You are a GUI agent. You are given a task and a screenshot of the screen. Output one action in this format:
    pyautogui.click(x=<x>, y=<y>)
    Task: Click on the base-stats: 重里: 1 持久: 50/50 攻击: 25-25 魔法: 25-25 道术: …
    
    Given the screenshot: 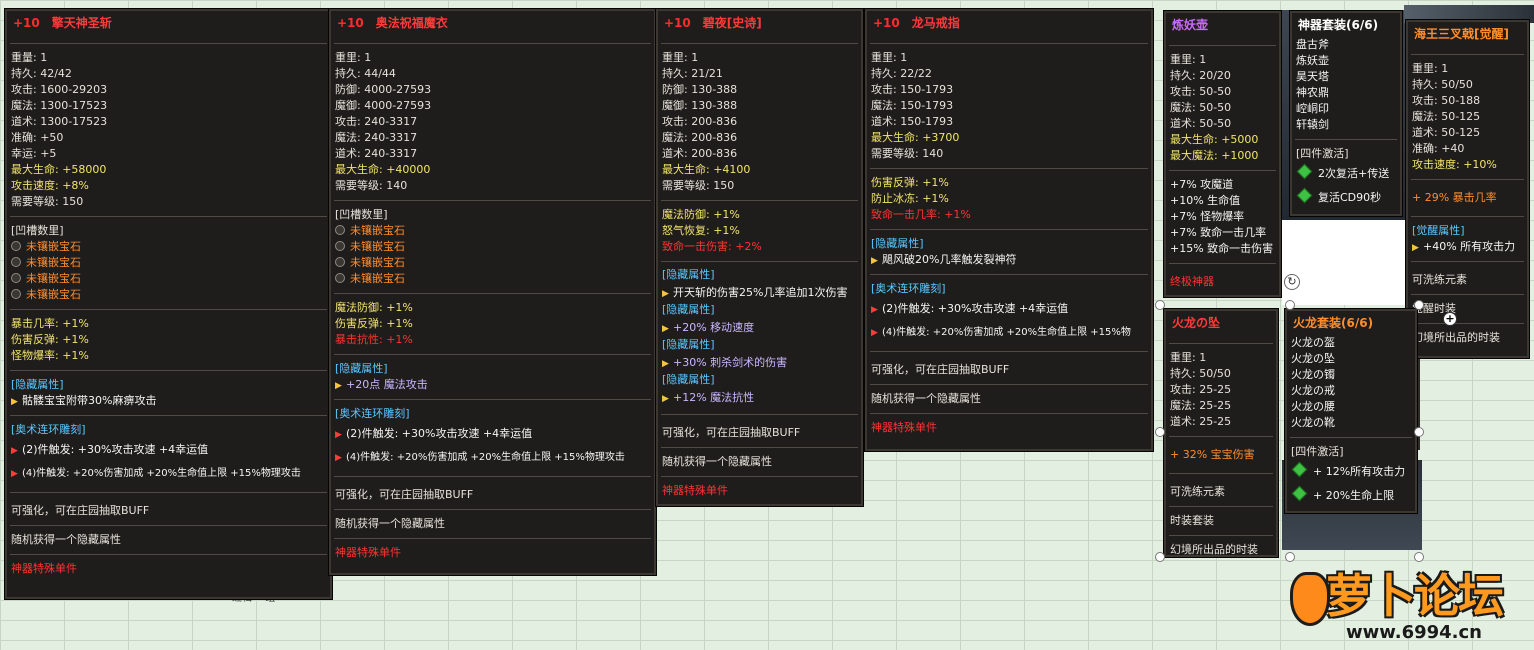 What is the action you would take?
    pyautogui.click(x=1221, y=390)
    